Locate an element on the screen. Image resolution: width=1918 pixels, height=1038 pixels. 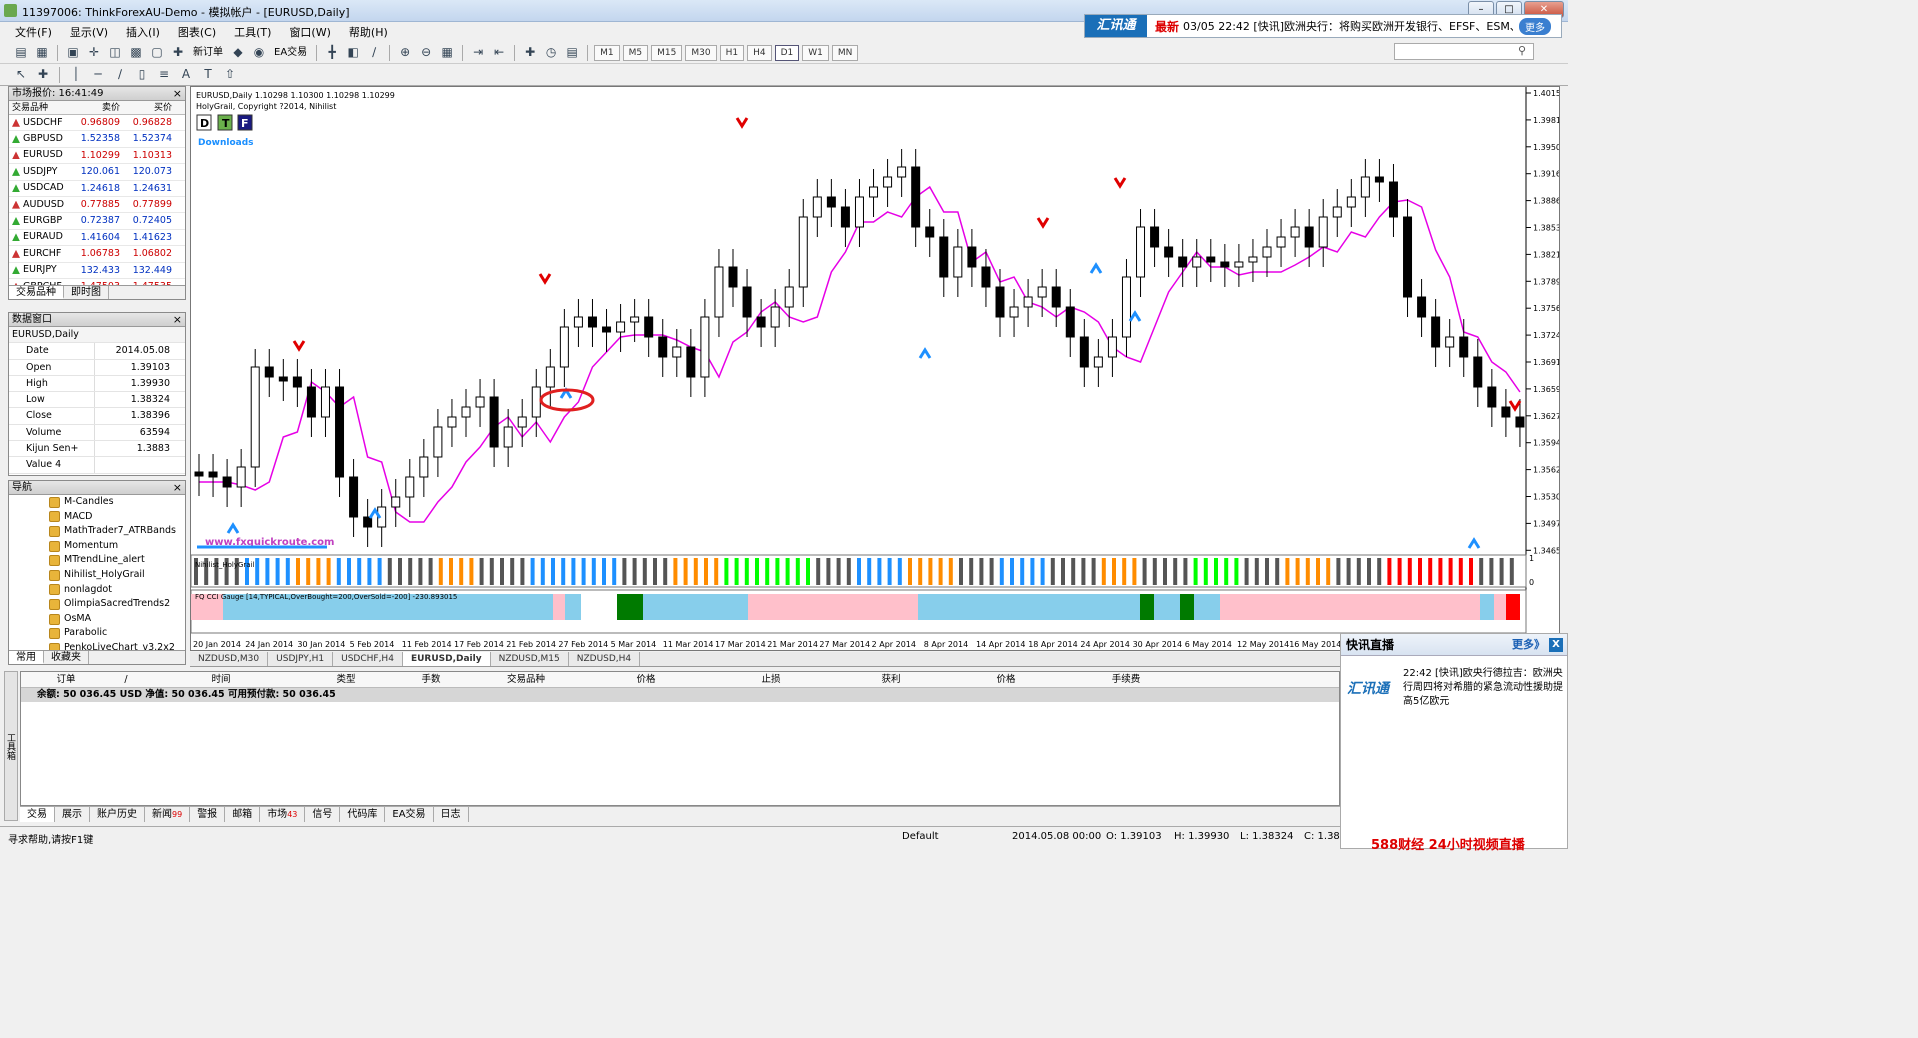
bar-chart-icon: ╋ is located at coordinates (332, 52).